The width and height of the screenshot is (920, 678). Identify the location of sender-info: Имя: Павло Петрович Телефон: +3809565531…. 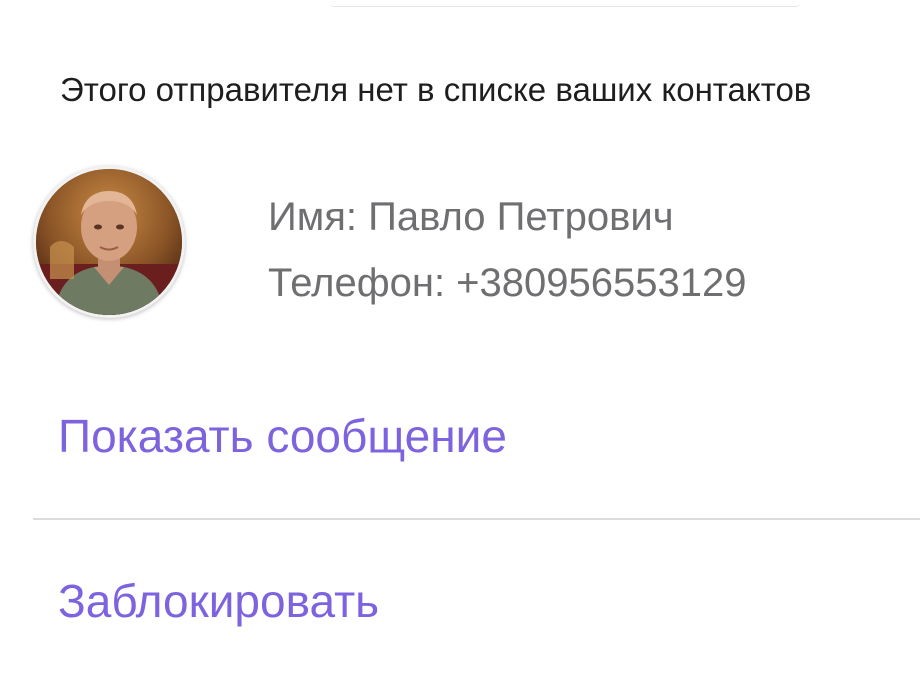
(507, 250).